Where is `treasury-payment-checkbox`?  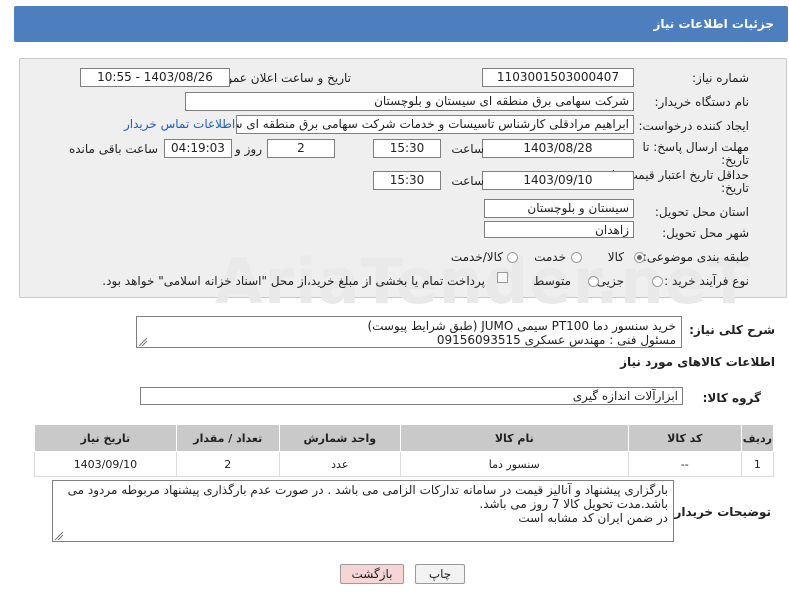
treasury-payment-checkbox is located at coordinates (502, 277).